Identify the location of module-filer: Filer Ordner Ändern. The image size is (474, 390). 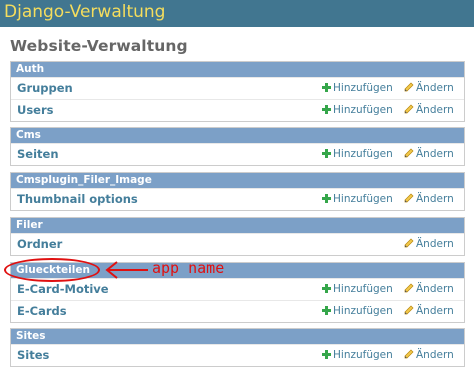
(237, 236).